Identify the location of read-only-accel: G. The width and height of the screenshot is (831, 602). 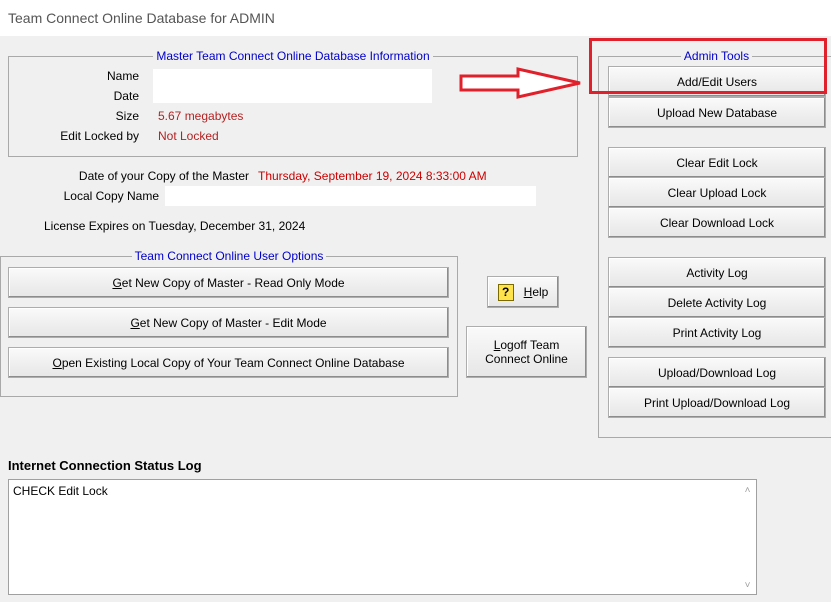
(117, 282).